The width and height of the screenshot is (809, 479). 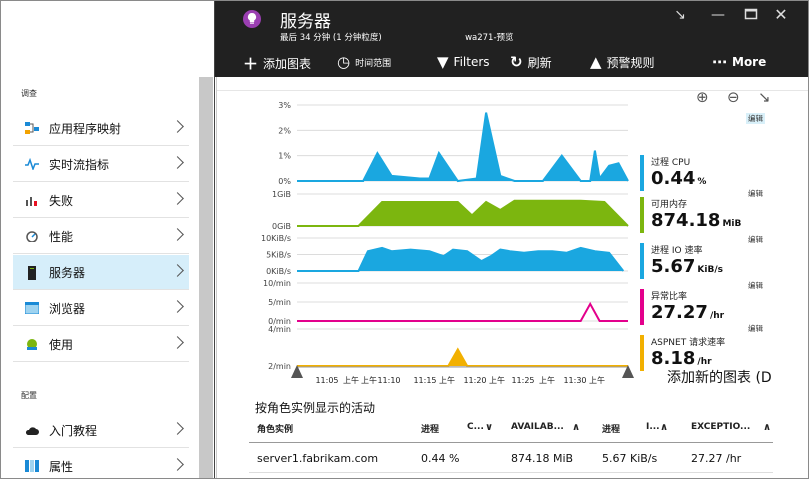 I want to click on table-title: 按角色实例显示的活动, so click(x=315, y=408).